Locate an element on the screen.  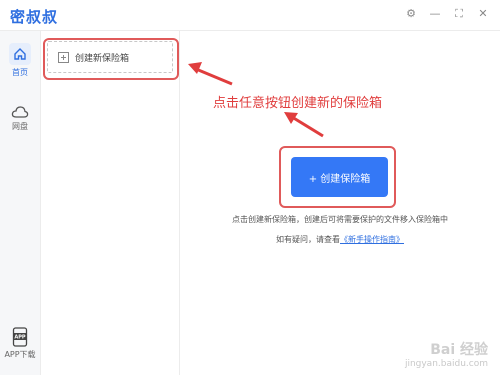
description-text: 点击创建新保险箱，创建后可将需要保护的文件移入保险箱中 is located at coordinates (340, 219).